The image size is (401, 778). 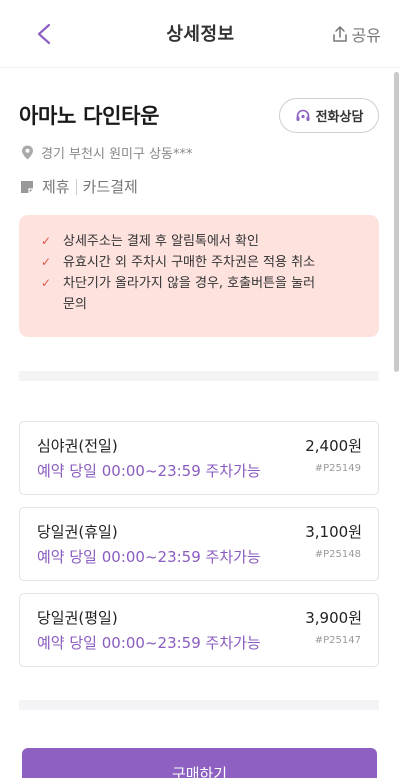 What do you see at coordinates (366, 35) in the screenshot?
I see `share-label: 공유` at bounding box center [366, 35].